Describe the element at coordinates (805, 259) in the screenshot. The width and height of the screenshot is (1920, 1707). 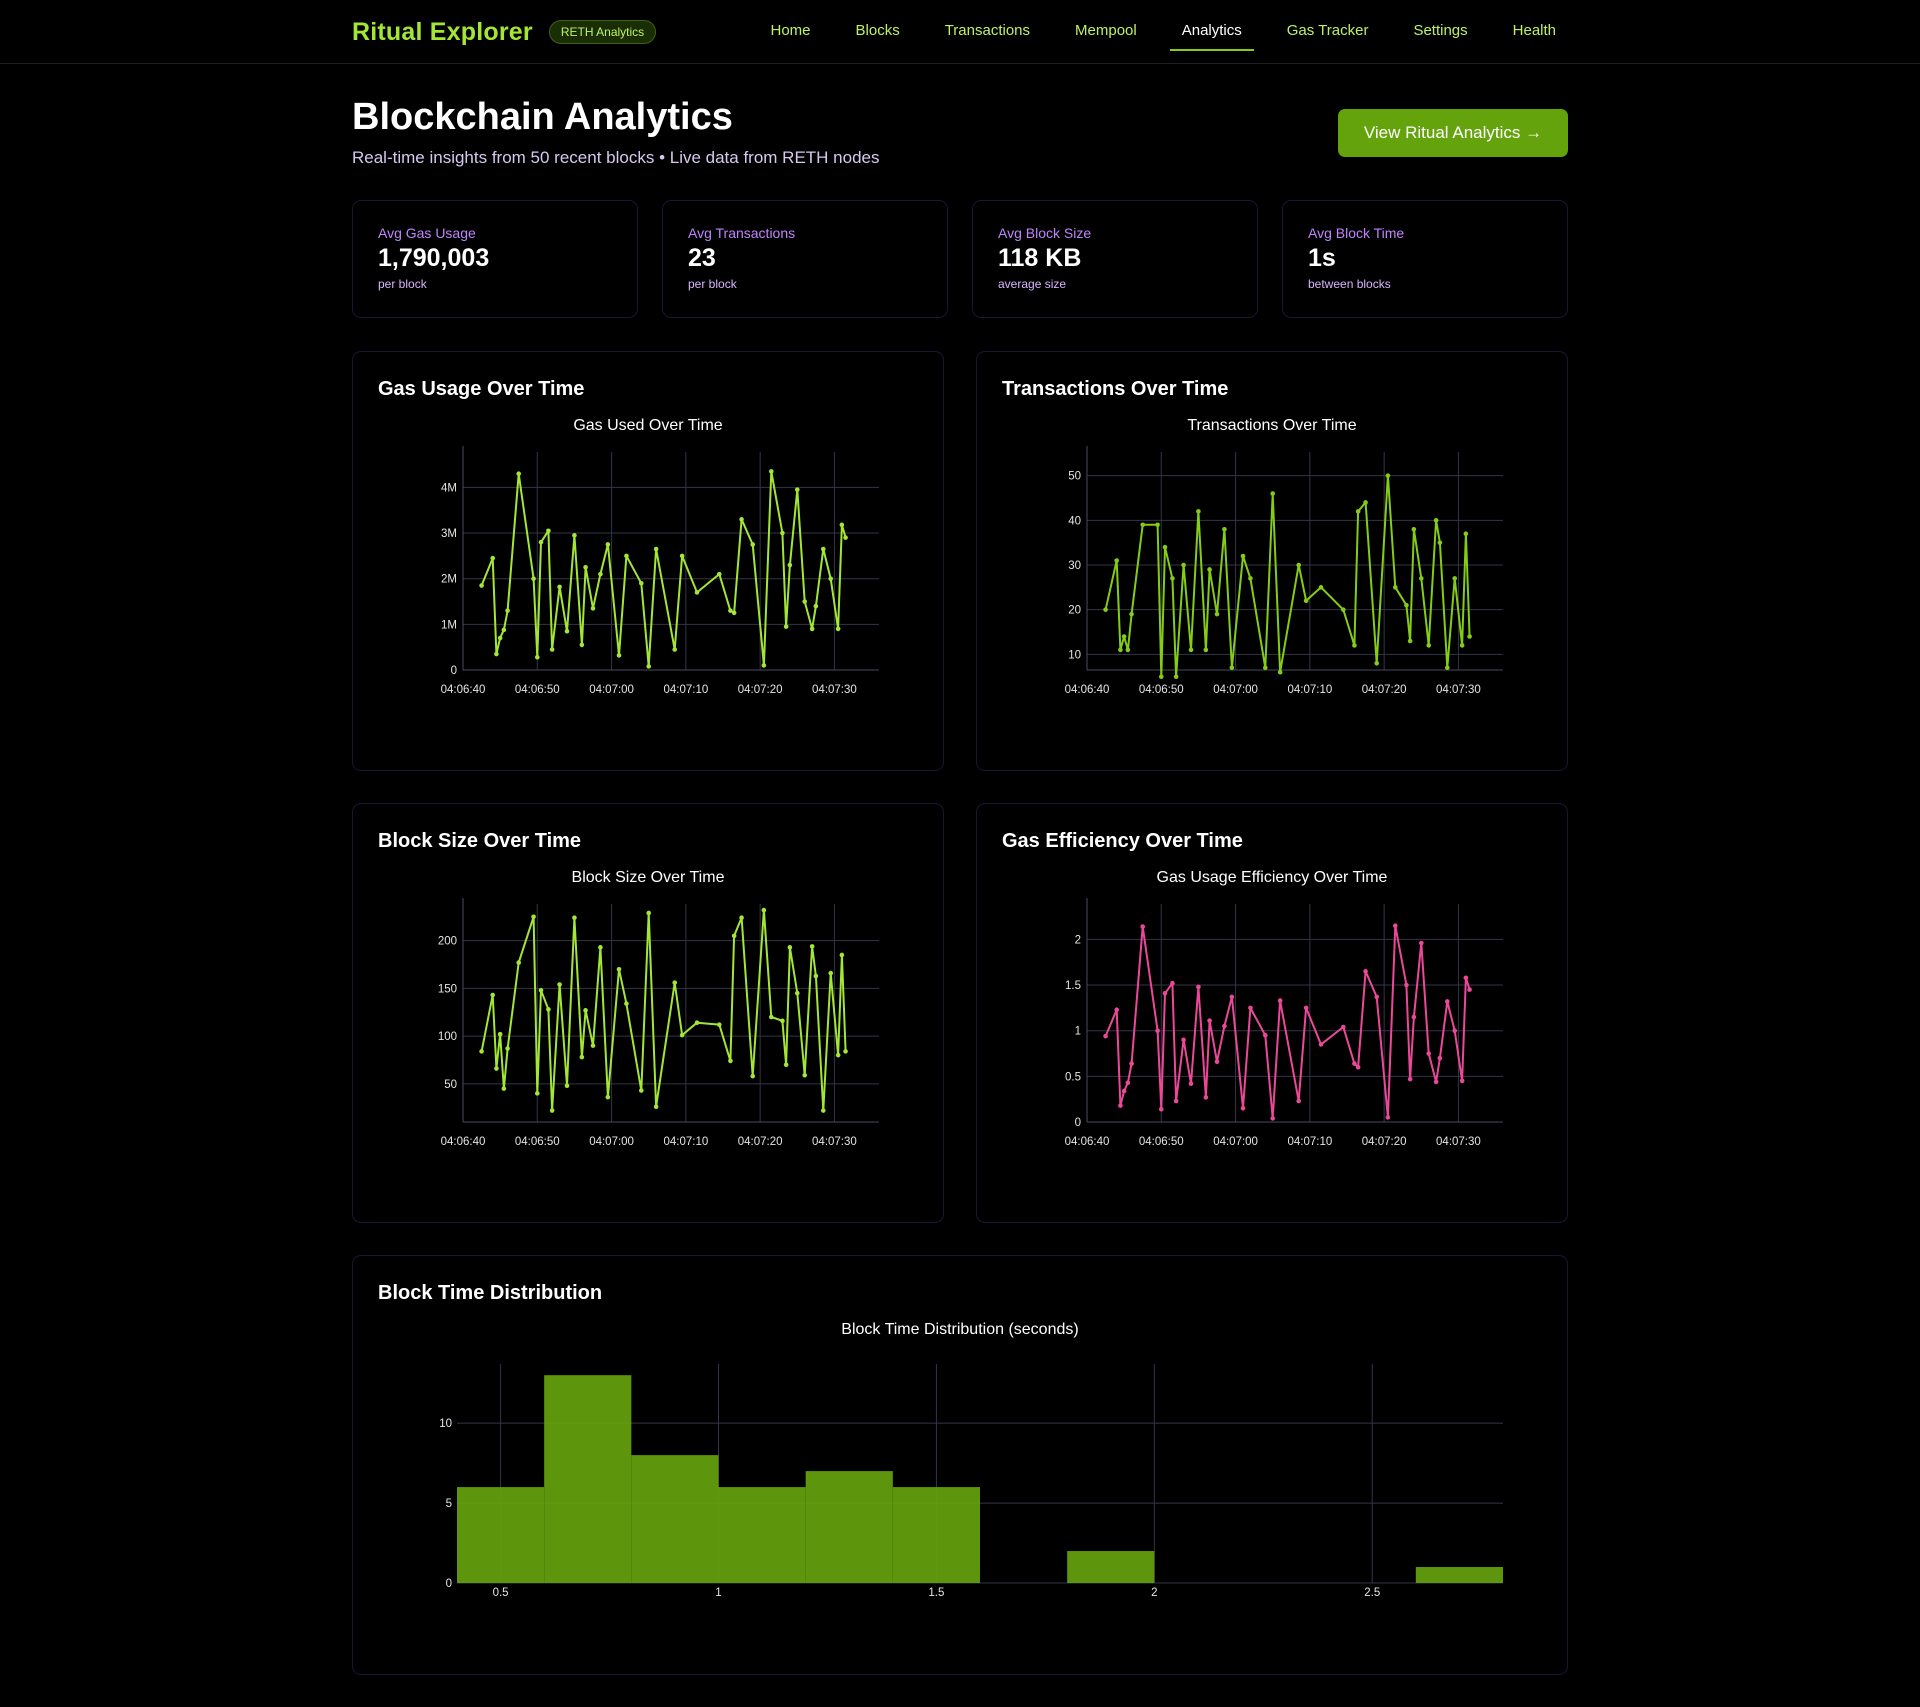
I see `stat-card-transactions: Avg Transactions 23 per block` at that location.